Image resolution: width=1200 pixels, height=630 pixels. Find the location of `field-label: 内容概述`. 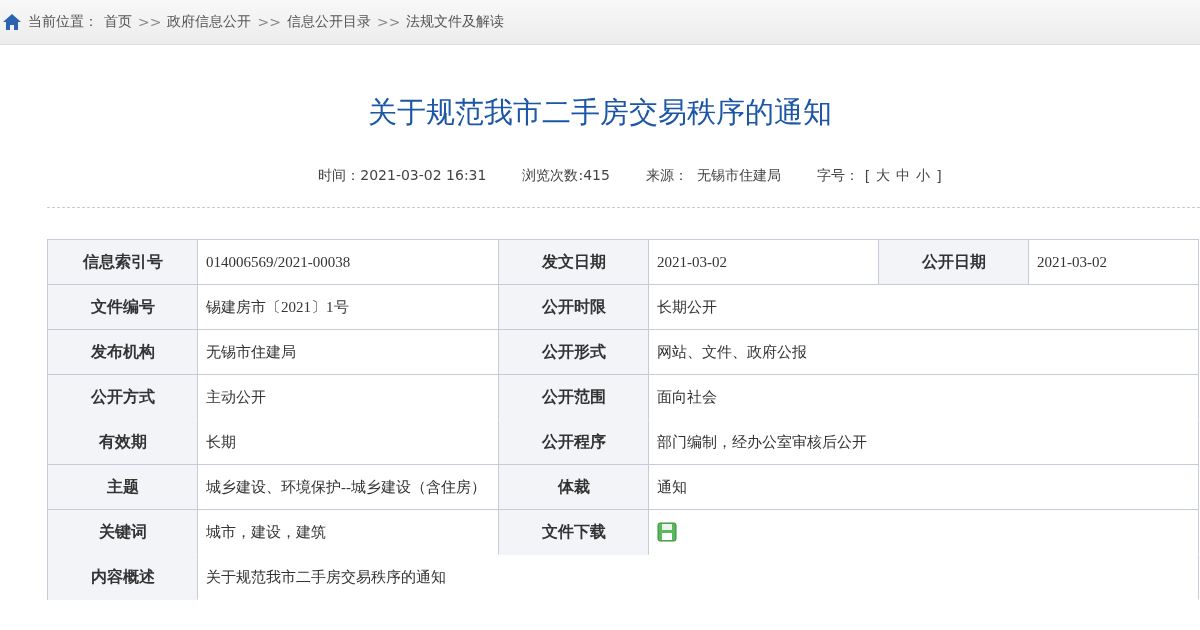

field-label: 内容概述 is located at coordinates (123, 577).